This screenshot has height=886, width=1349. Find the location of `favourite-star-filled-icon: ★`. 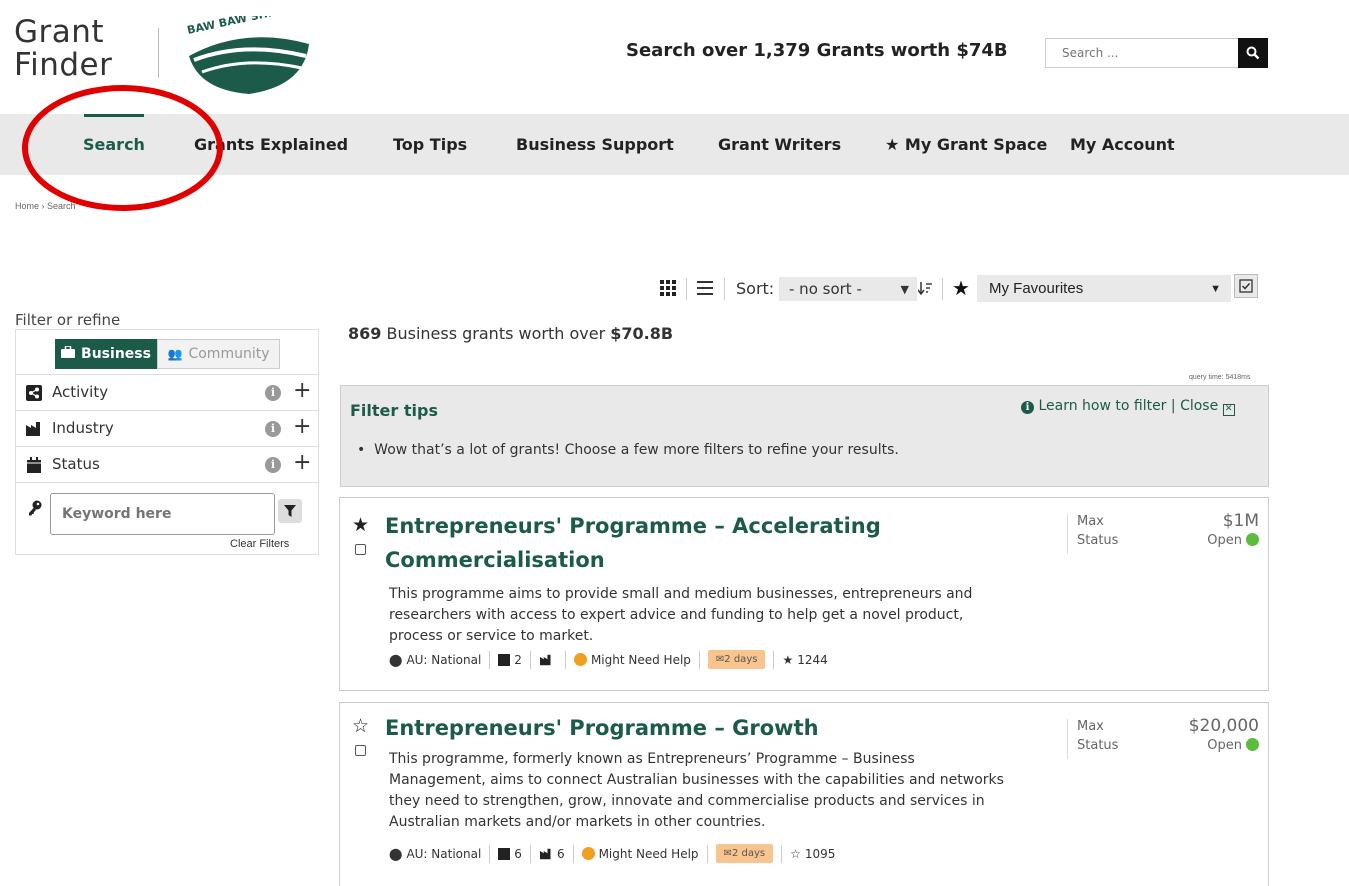

favourite-star-filled-icon: ★ is located at coordinates (360, 525).